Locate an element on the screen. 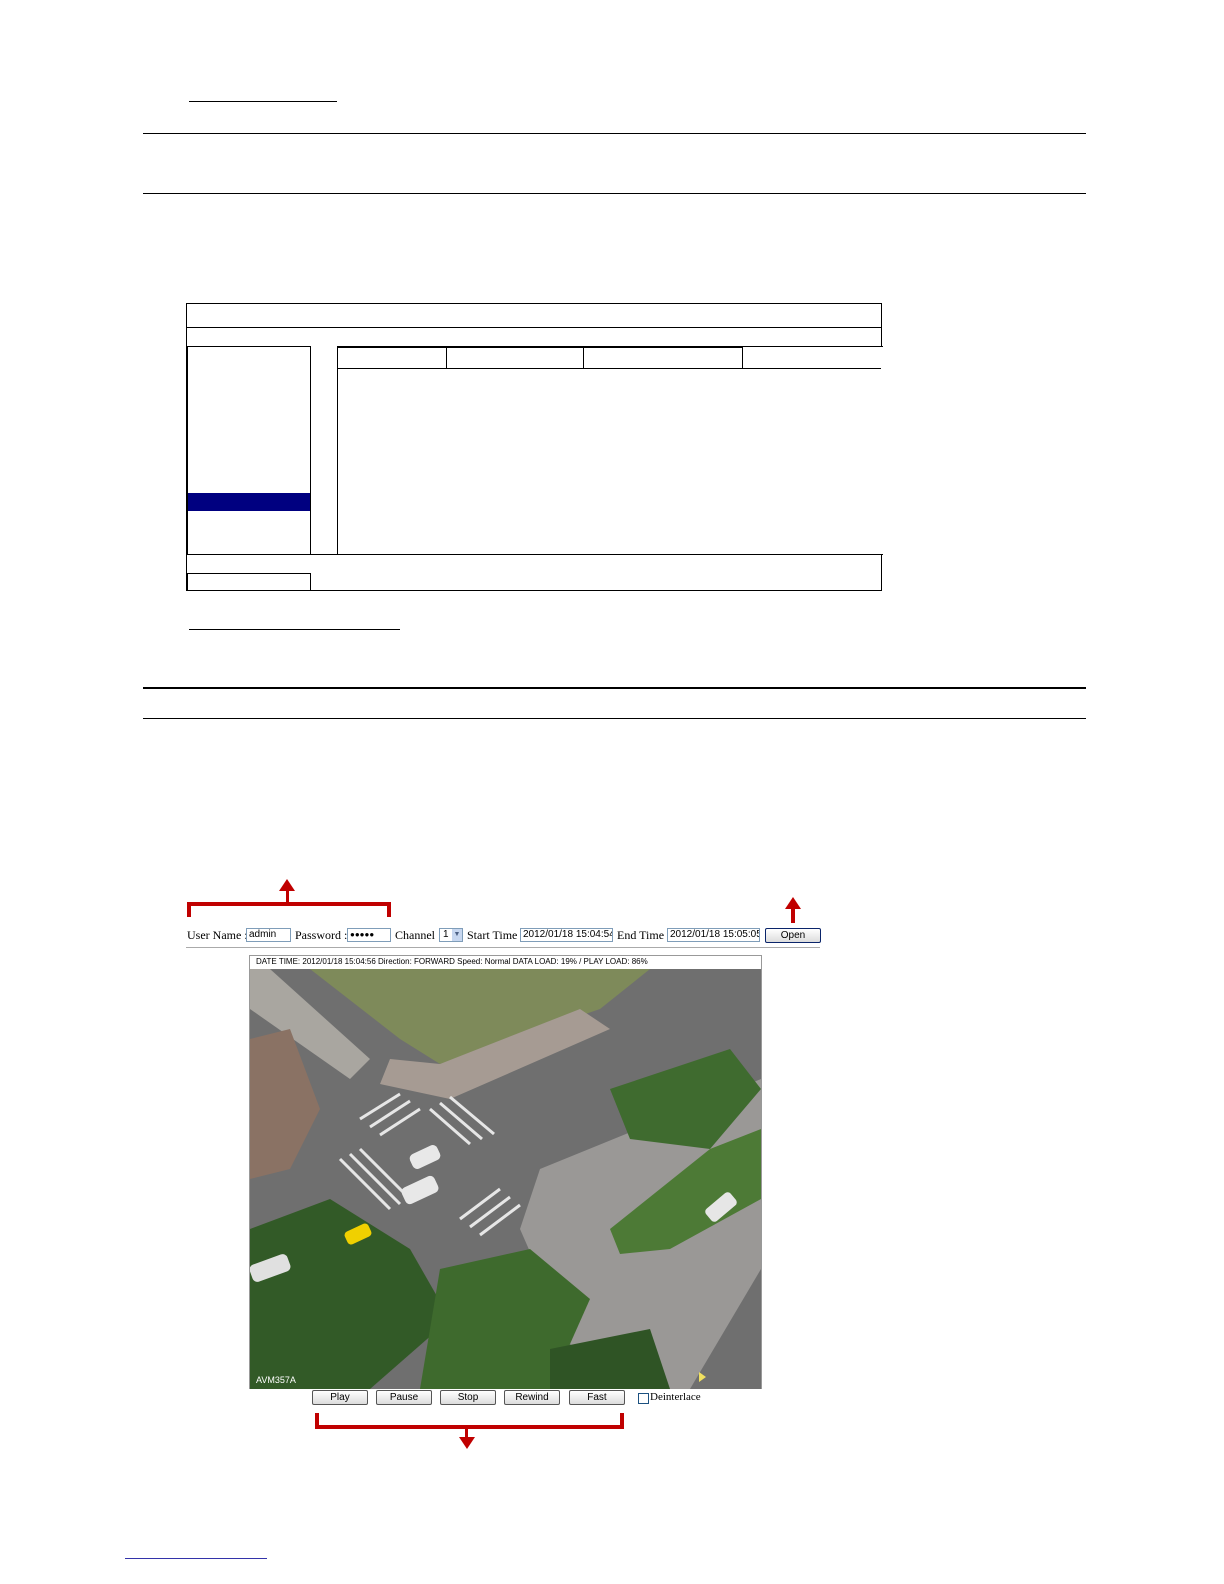  password-input: ●●●●● is located at coordinates (369, 935).